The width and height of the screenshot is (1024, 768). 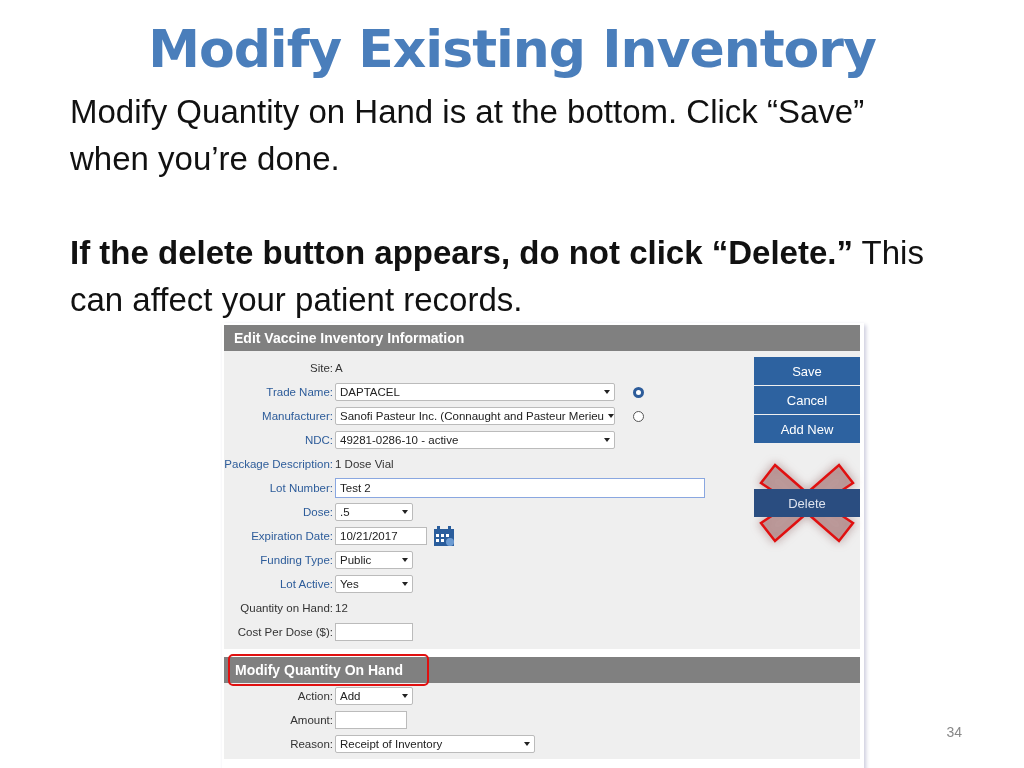 I want to click on dropdown: DAPTACEL, so click(x=475, y=392).